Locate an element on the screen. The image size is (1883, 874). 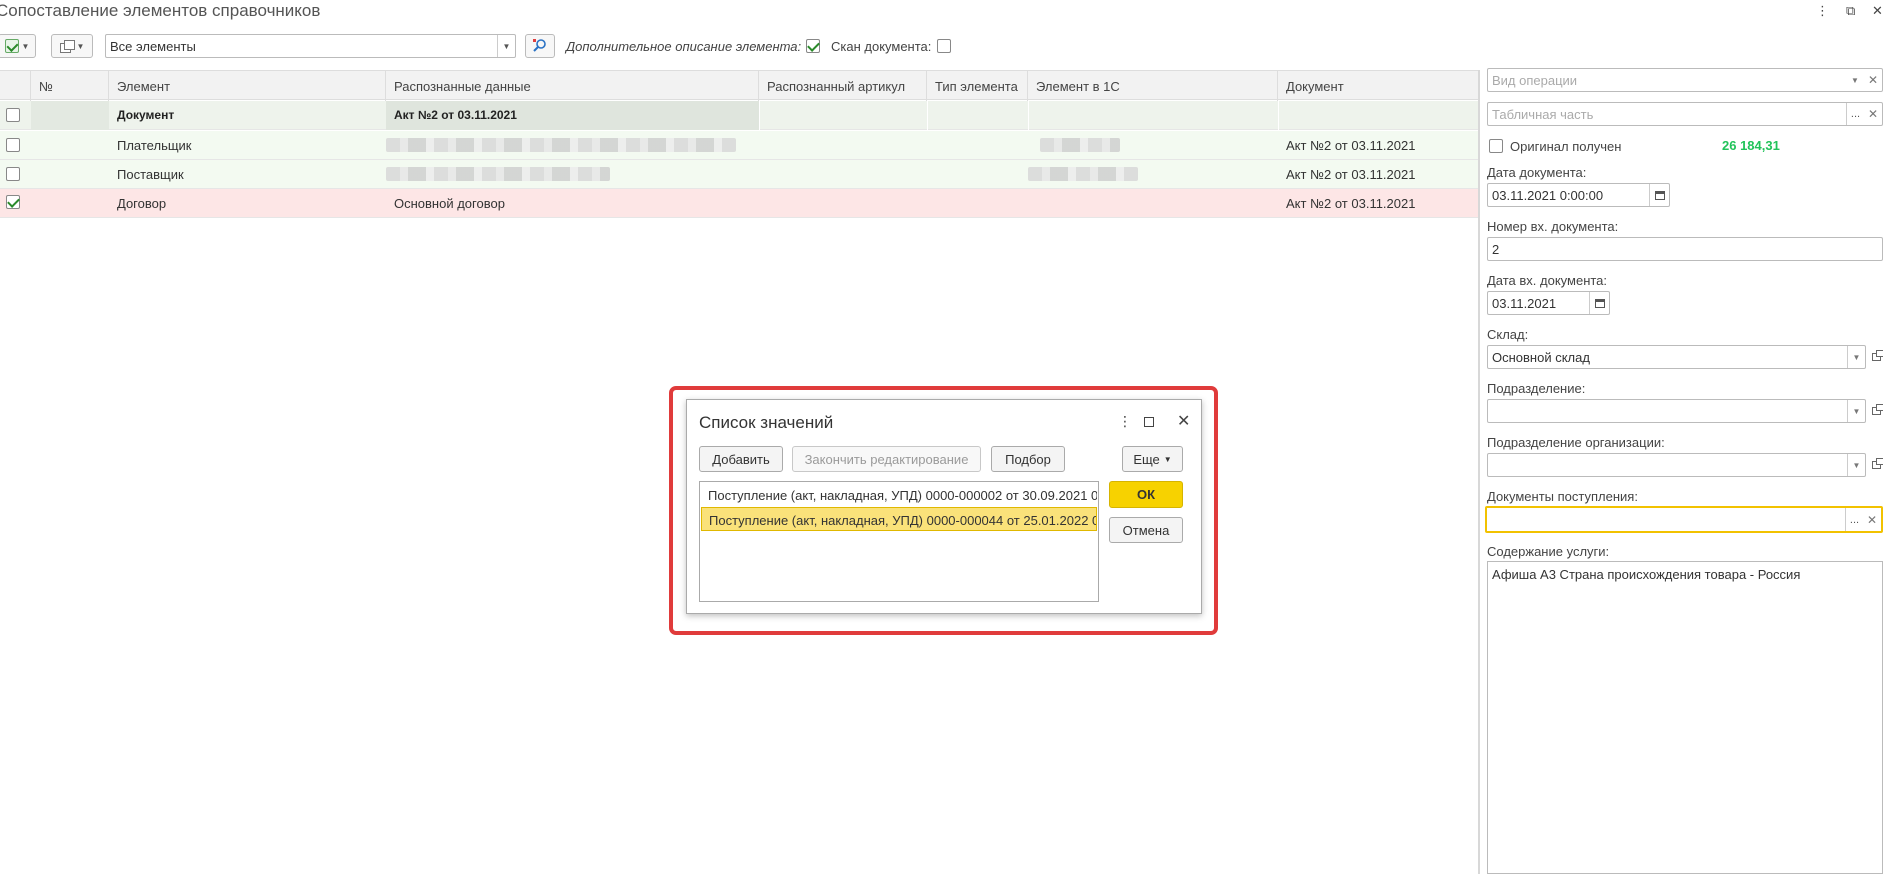
in-number-label: Номер вх. документа: is located at coordinates (1553, 226).